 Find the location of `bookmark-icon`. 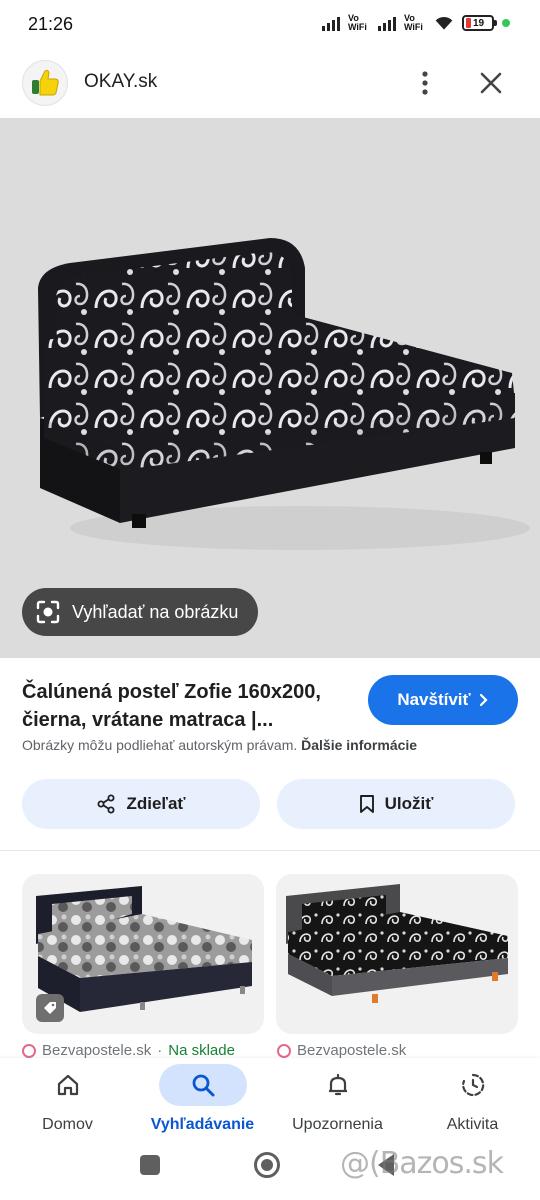

bookmark-icon is located at coordinates (366, 804).